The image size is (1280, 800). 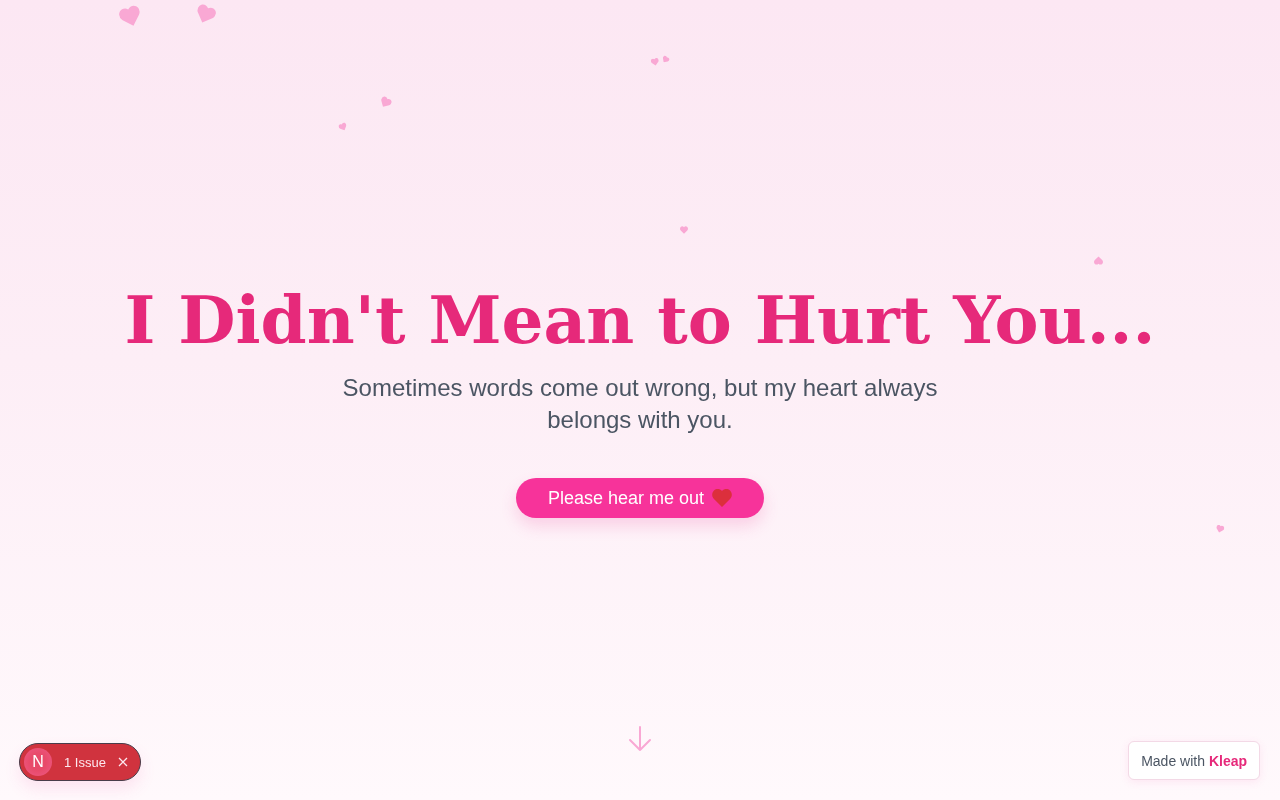 I want to click on hero-subtitle: Sometimes words come out wrong, but my heart always belongs with you., so click(x=640, y=404).